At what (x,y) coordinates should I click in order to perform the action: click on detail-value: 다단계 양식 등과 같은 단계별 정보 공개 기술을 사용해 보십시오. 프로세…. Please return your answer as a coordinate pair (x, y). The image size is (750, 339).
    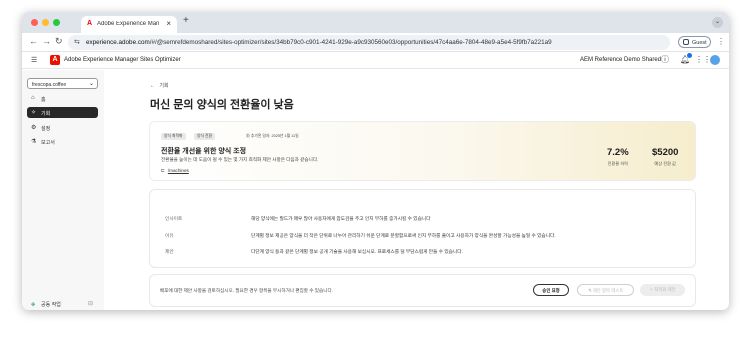
    Looking at the image, I should click on (357, 251).